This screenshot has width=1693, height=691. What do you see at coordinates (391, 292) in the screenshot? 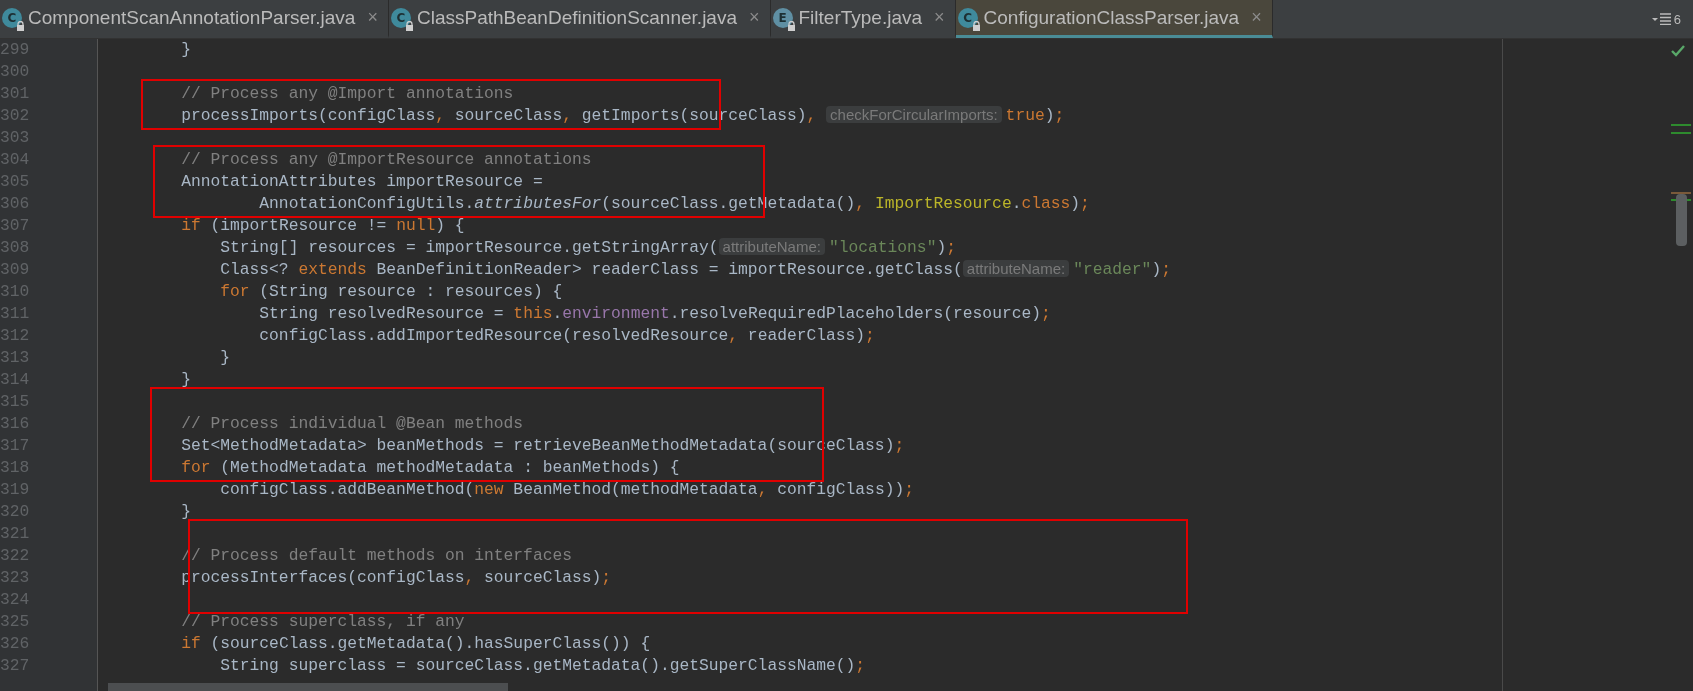
I see `code-line: for (String resource : resources) {` at bounding box center [391, 292].